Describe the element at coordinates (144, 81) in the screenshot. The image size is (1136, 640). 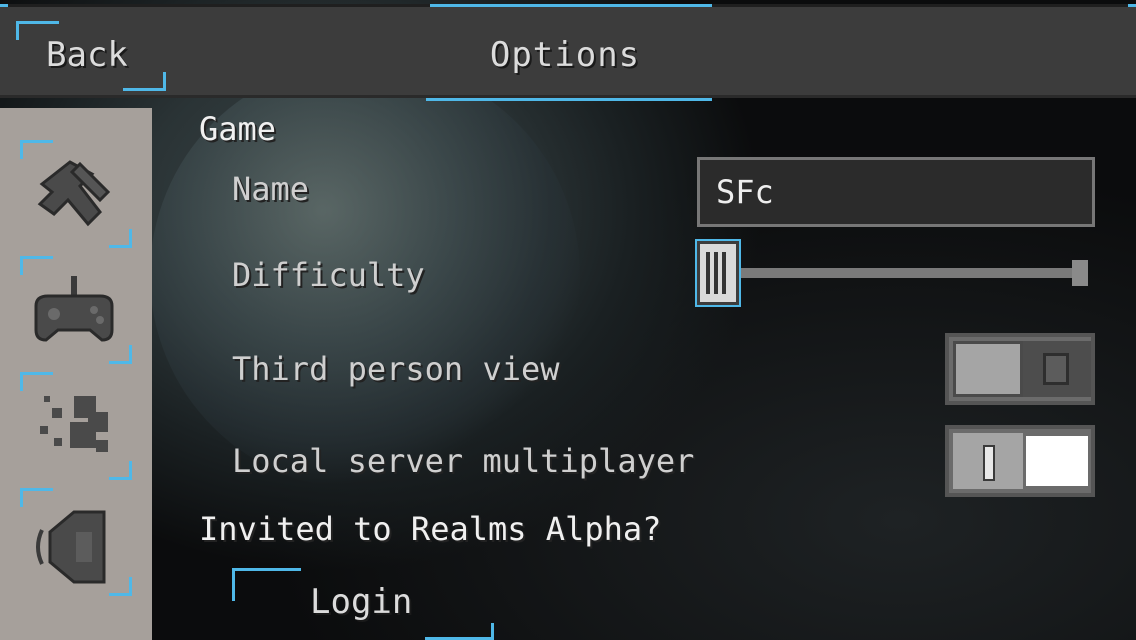
I see `back-corner-br` at that location.